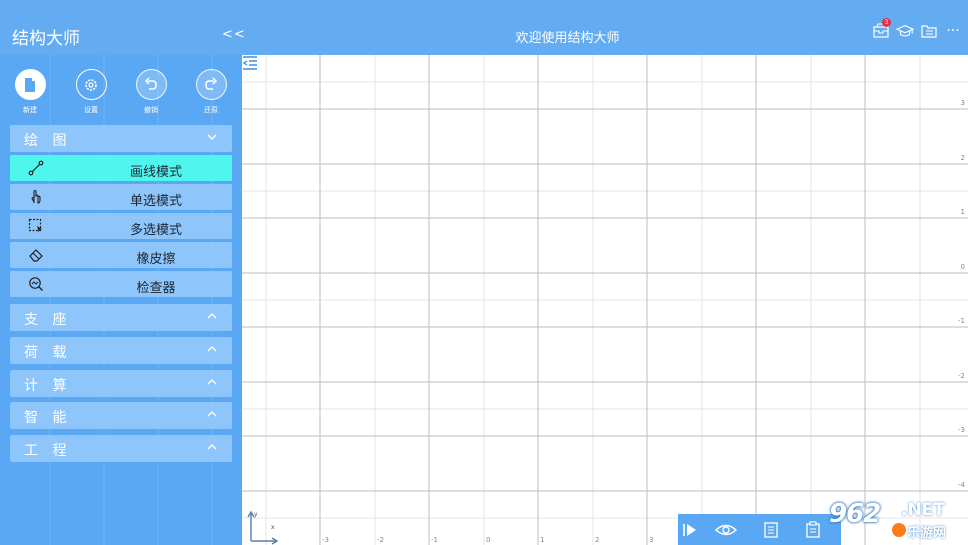 This screenshot has height=545, width=968. What do you see at coordinates (211, 92) in the screenshot?
I see `redo-button: 还原` at bounding box center [211, 92].